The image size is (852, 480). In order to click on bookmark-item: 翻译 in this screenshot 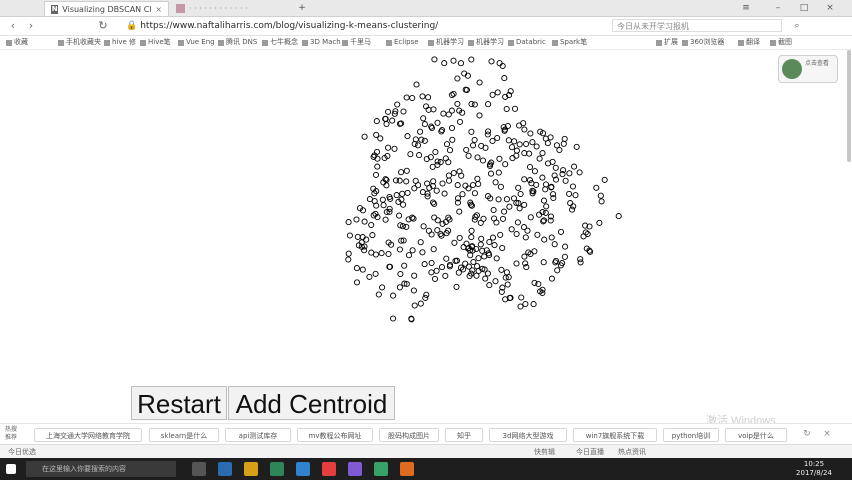, I will do `click(749, 42)`.